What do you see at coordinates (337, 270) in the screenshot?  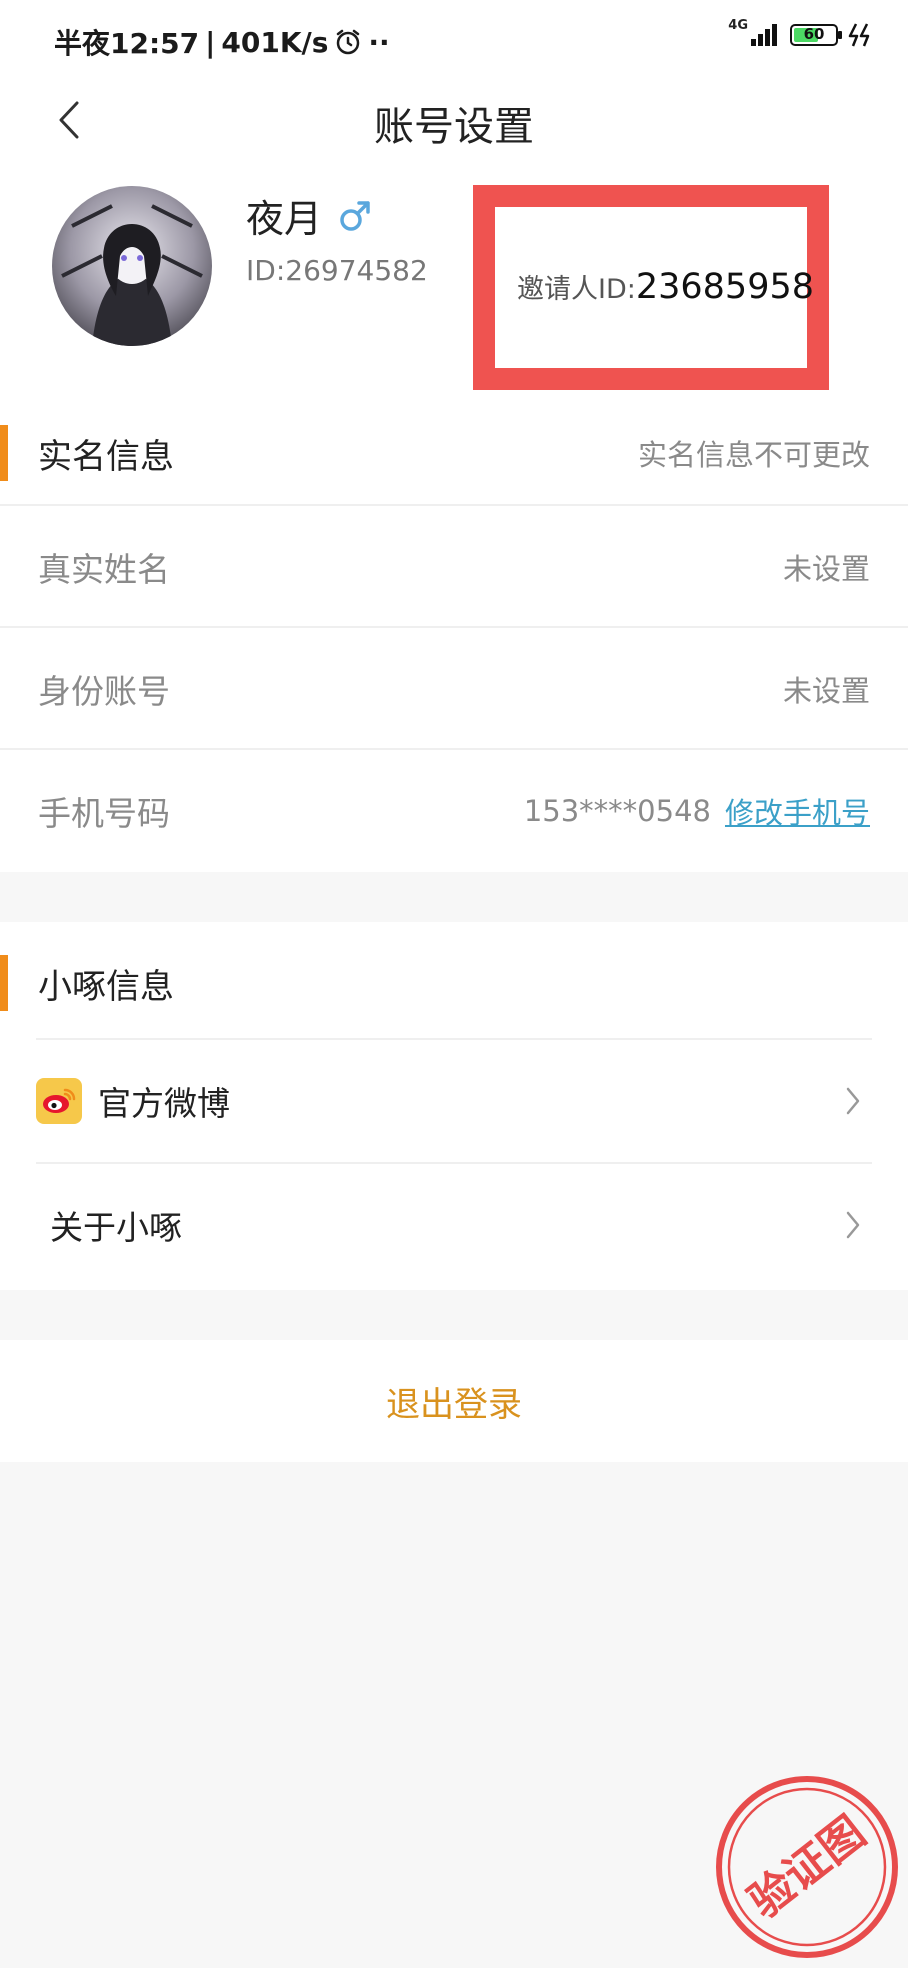 I see `user-id: ID:26974582` at bounding box center [337, 270].